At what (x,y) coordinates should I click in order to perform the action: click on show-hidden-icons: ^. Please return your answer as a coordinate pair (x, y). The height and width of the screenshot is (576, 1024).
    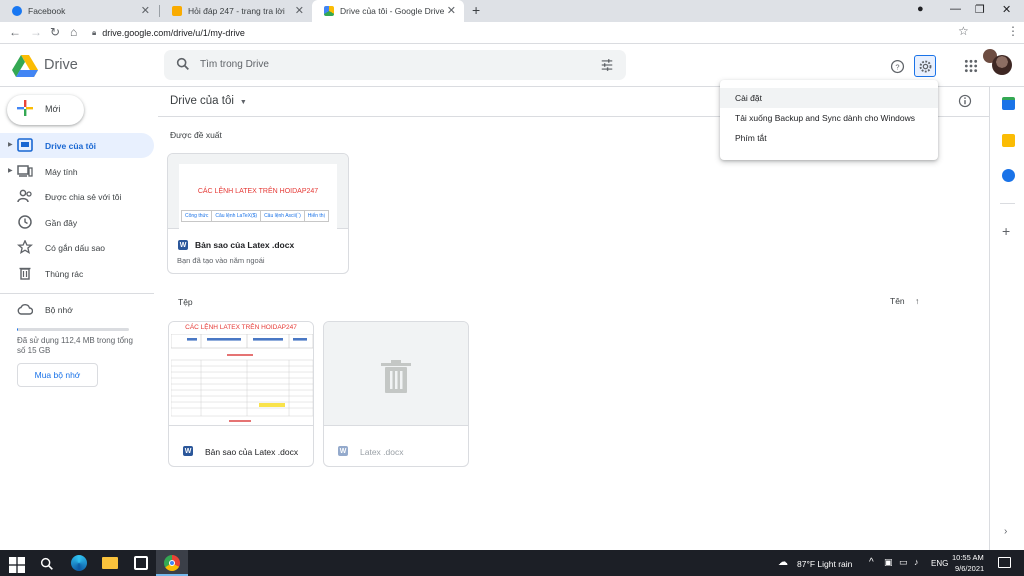
    Looking at the image, I should click on (871, 562).